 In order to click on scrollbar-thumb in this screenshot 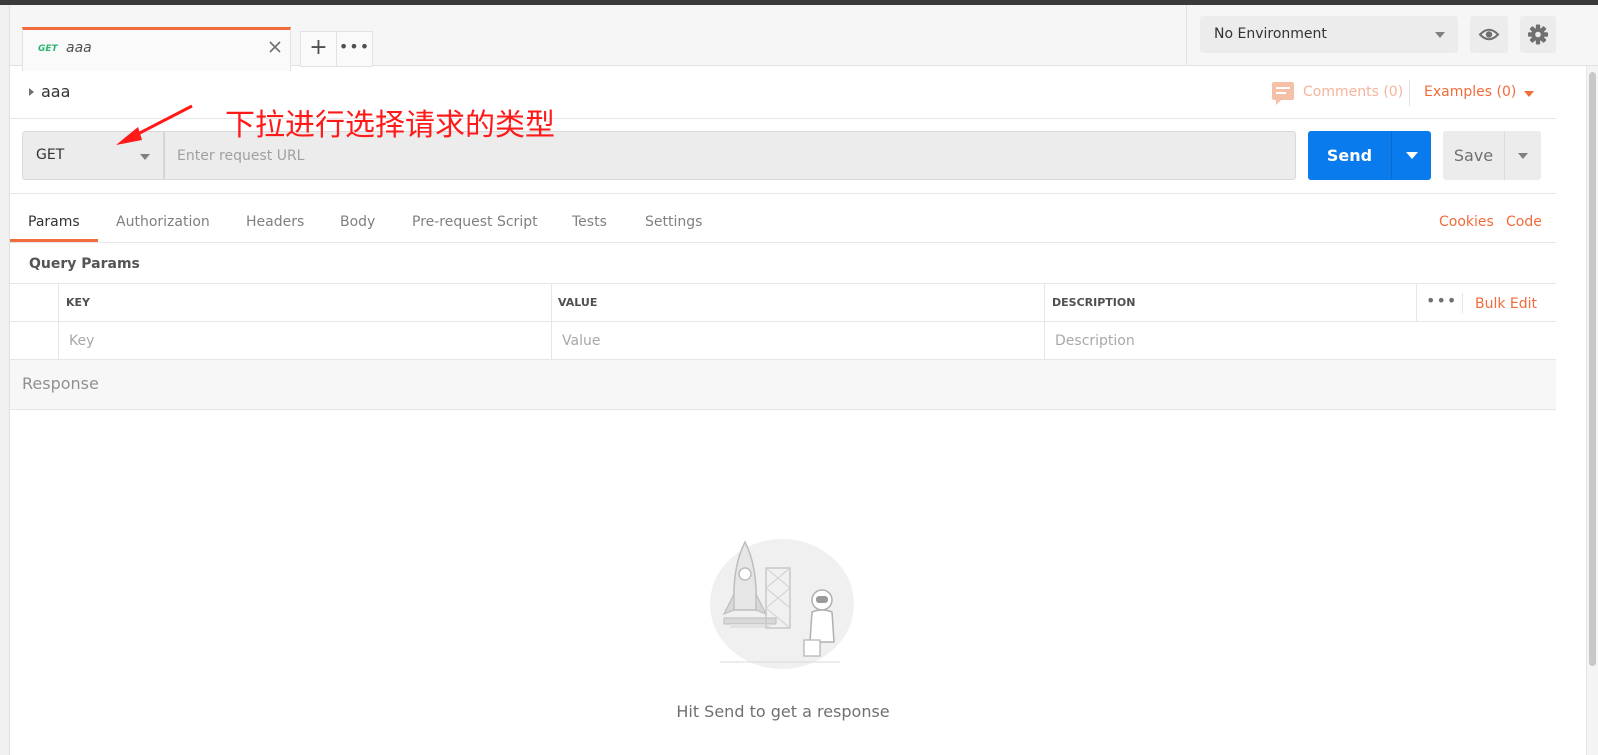, I will do `click(1592, 369)`.